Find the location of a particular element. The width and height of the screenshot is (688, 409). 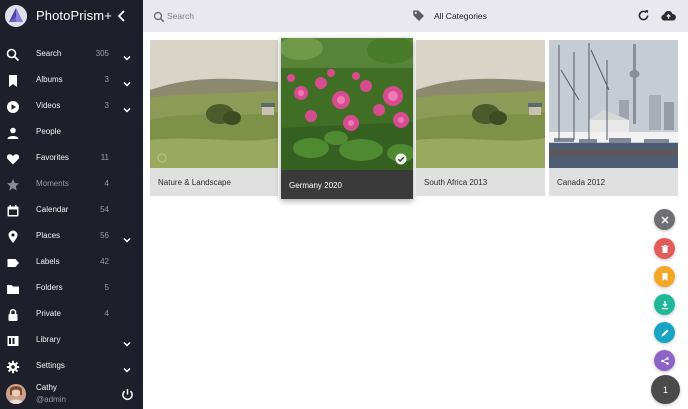

pencil-icon is located at coordinates (664, 332).